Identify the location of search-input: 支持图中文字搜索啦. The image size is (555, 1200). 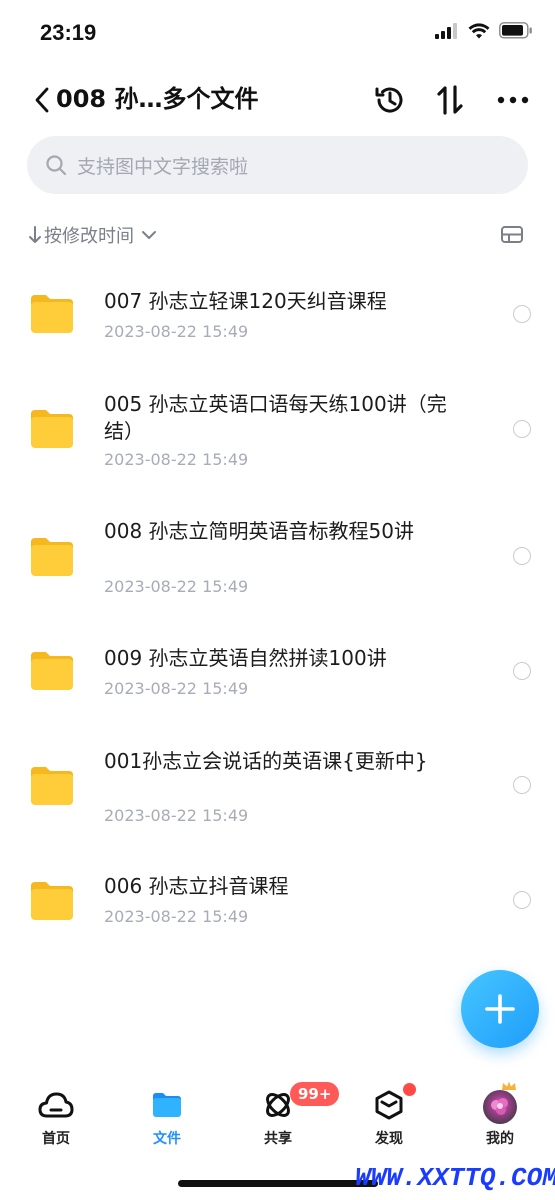
(277, 165).